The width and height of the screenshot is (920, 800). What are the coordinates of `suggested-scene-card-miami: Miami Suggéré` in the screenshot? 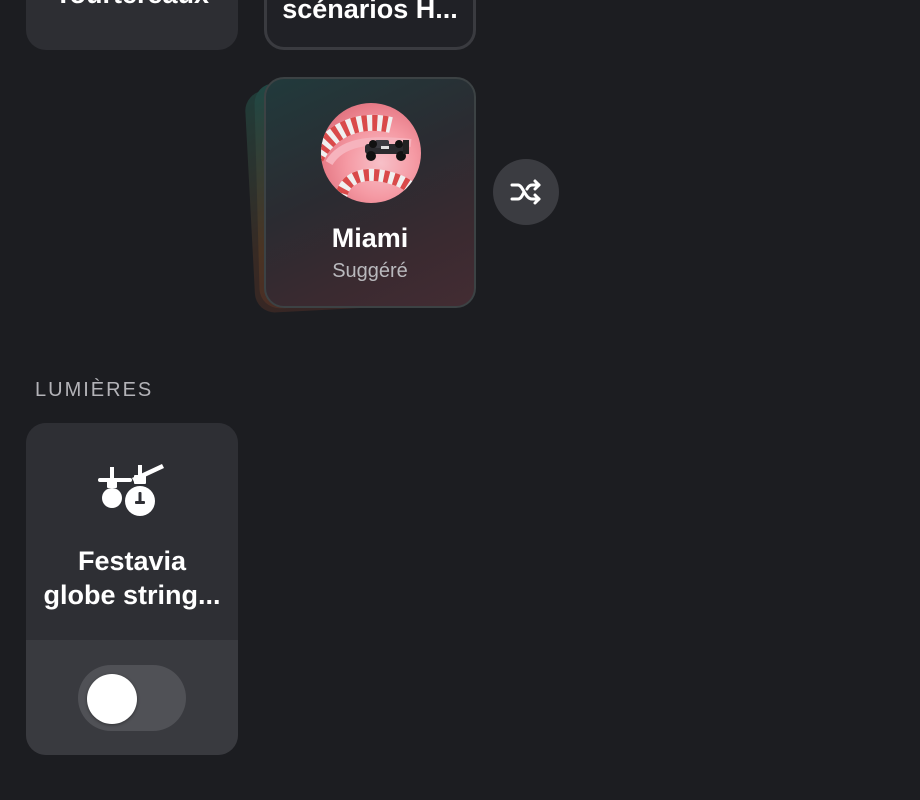 It's located at (370, 192).